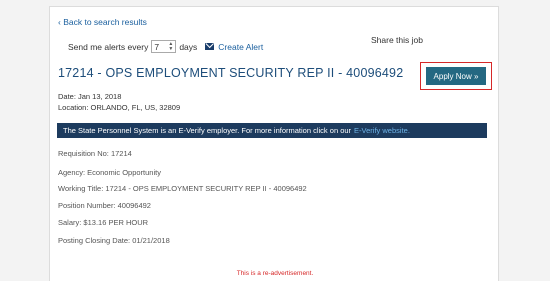 The width and height of the screenshot is (550, 281). What do you see at coordinates (105, 22) in the screenshot?
I see `back-link-label: Back to search results` at bounding box center [105, 22].